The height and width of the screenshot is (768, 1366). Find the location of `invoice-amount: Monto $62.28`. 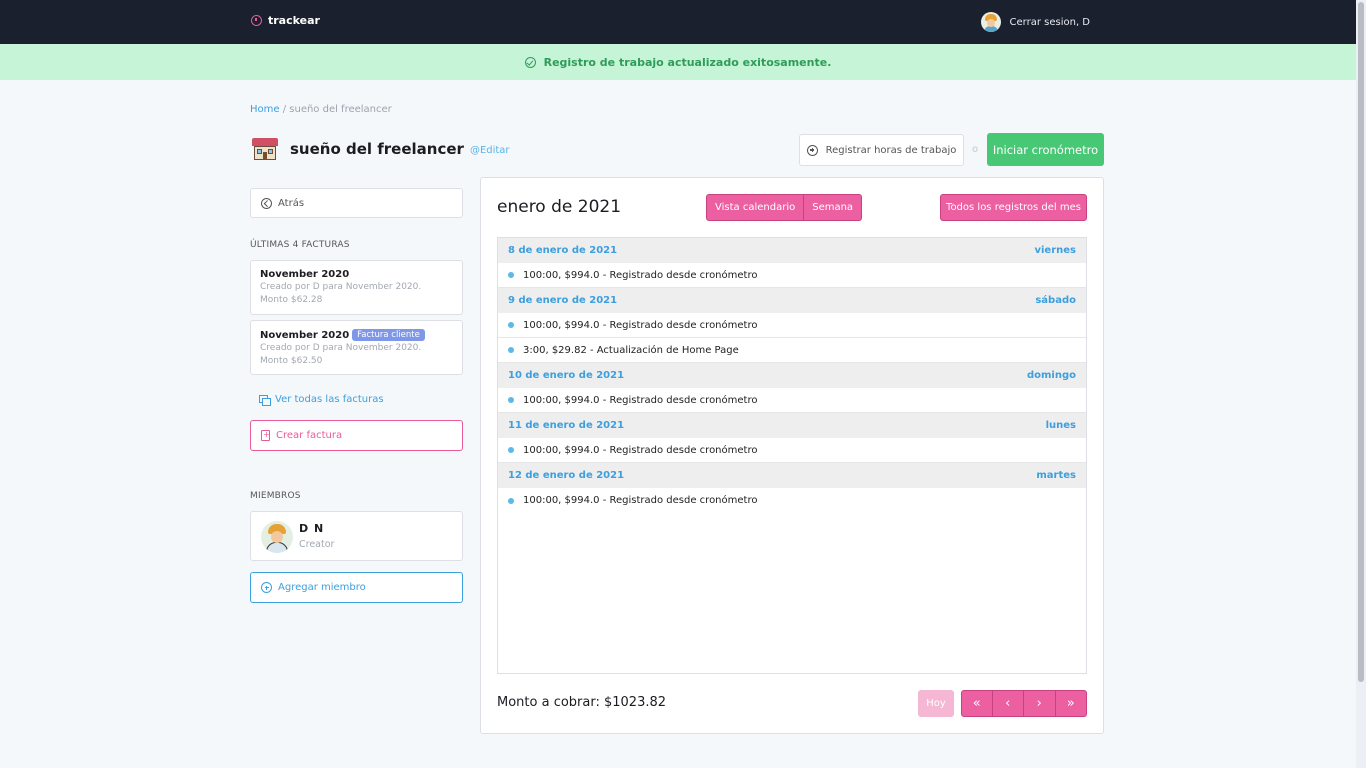

invoice-amount: Monto $62.28 is located at coordinates (291, 300).